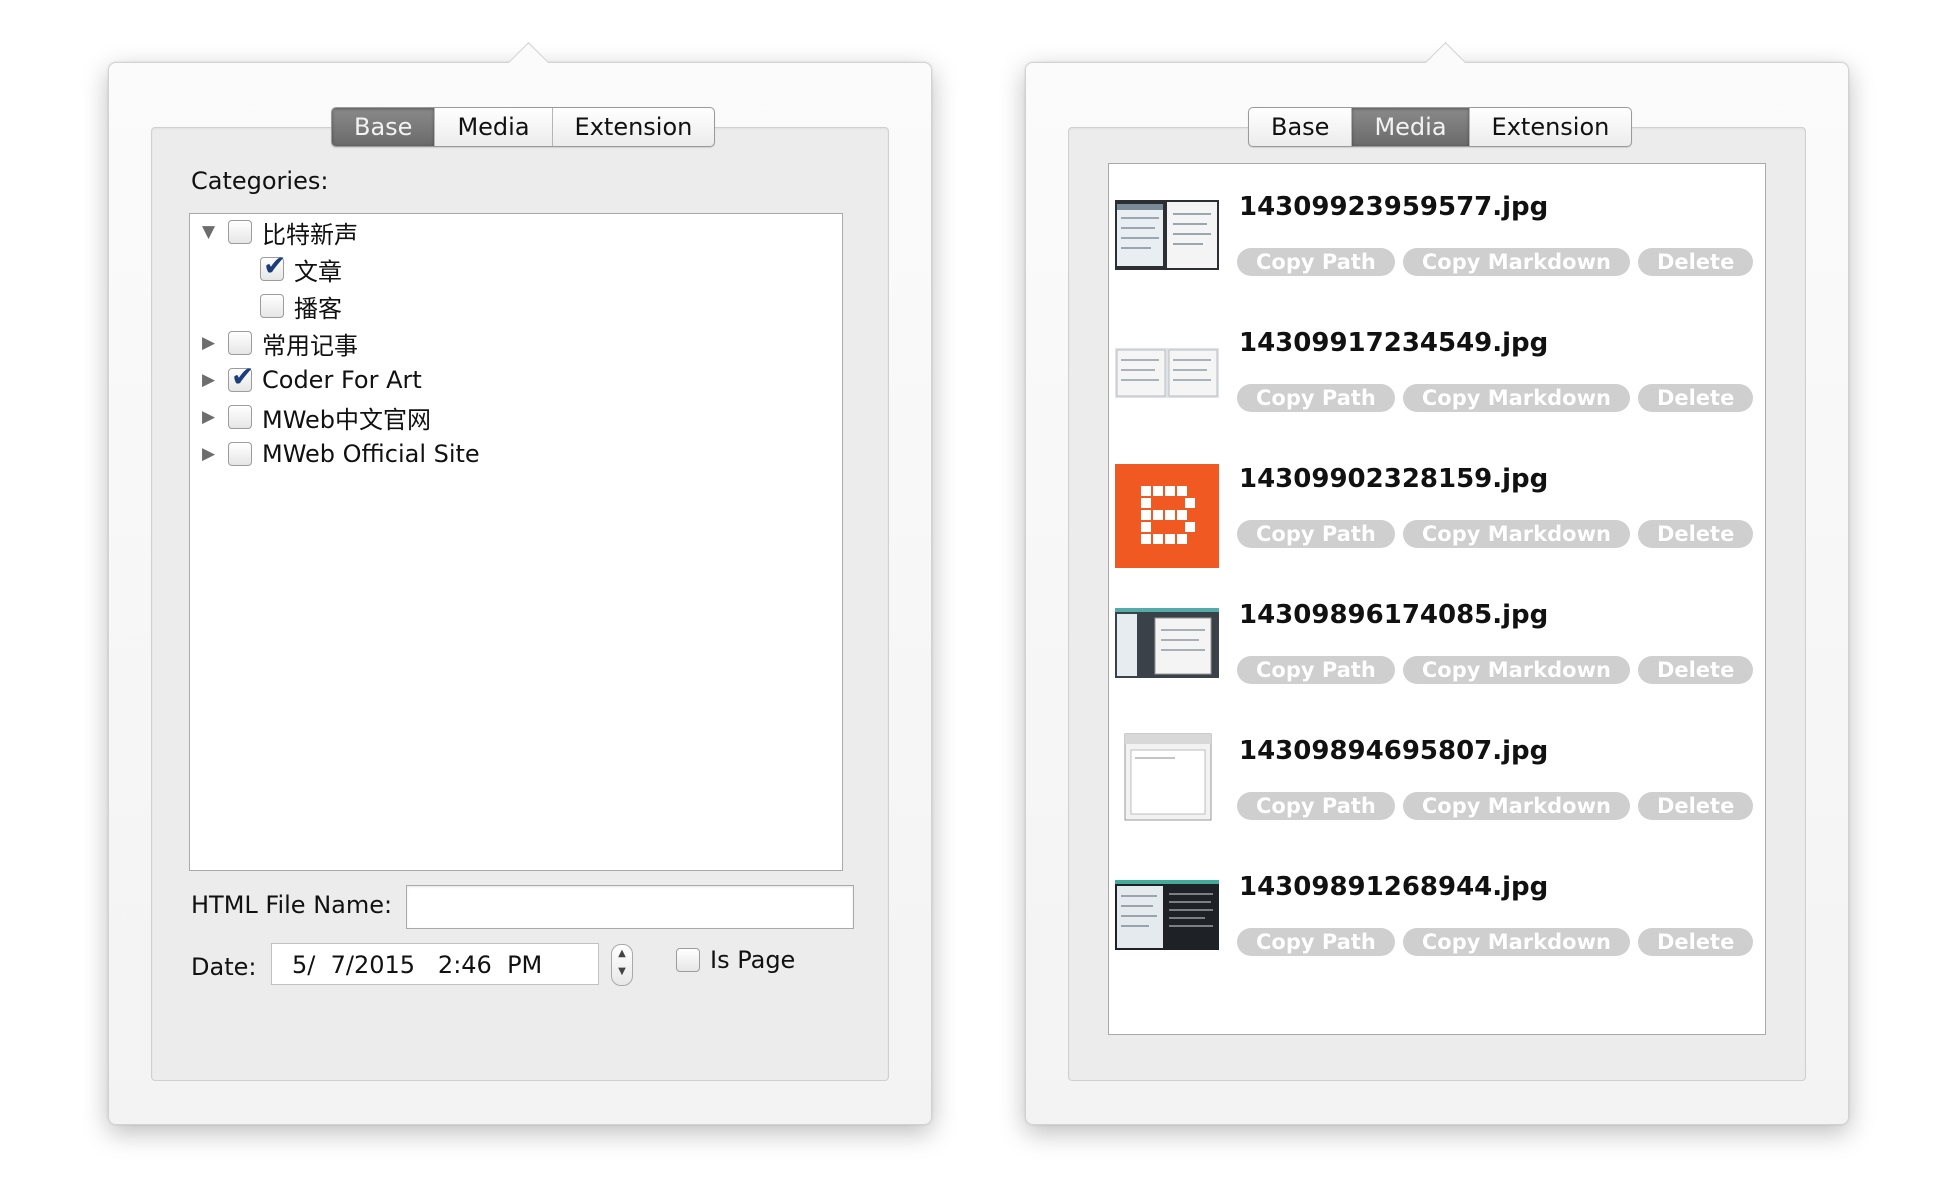  I want to click on tree-row-mweb-cn: ▶ MWeb中文官网, so click(316, 417).